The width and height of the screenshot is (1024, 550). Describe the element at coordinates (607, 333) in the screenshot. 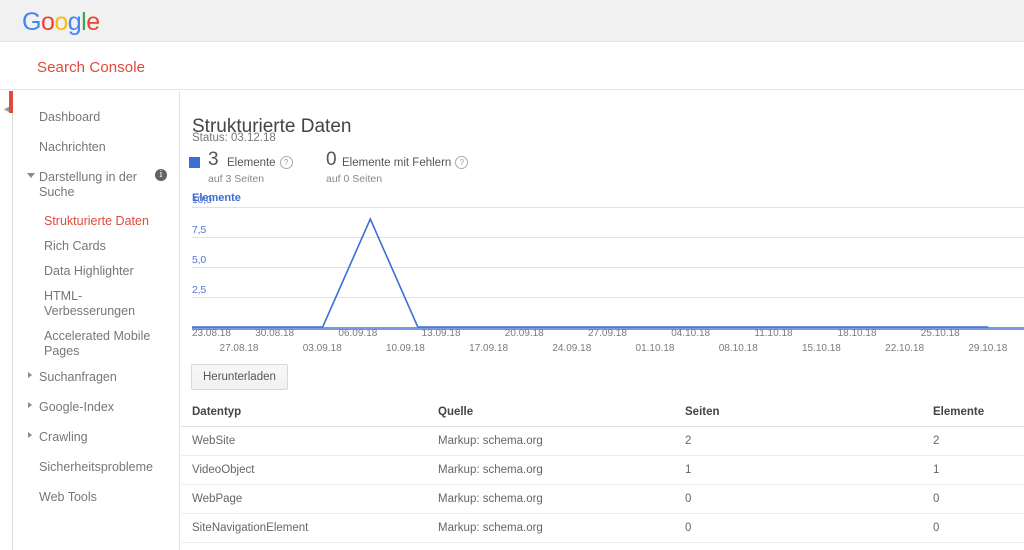

I see `chart-x-tick-label: 27.09.18` at that location.